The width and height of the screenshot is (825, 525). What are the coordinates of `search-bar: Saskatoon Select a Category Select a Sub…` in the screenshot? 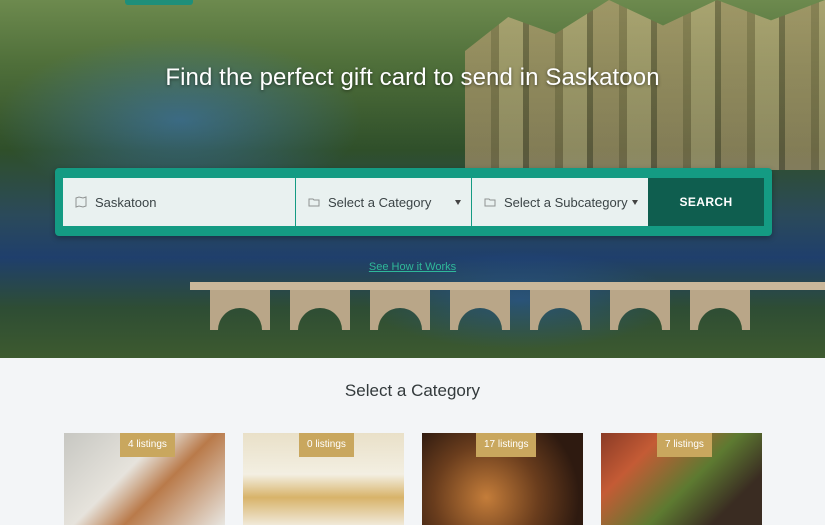 It's located at (413, 202).